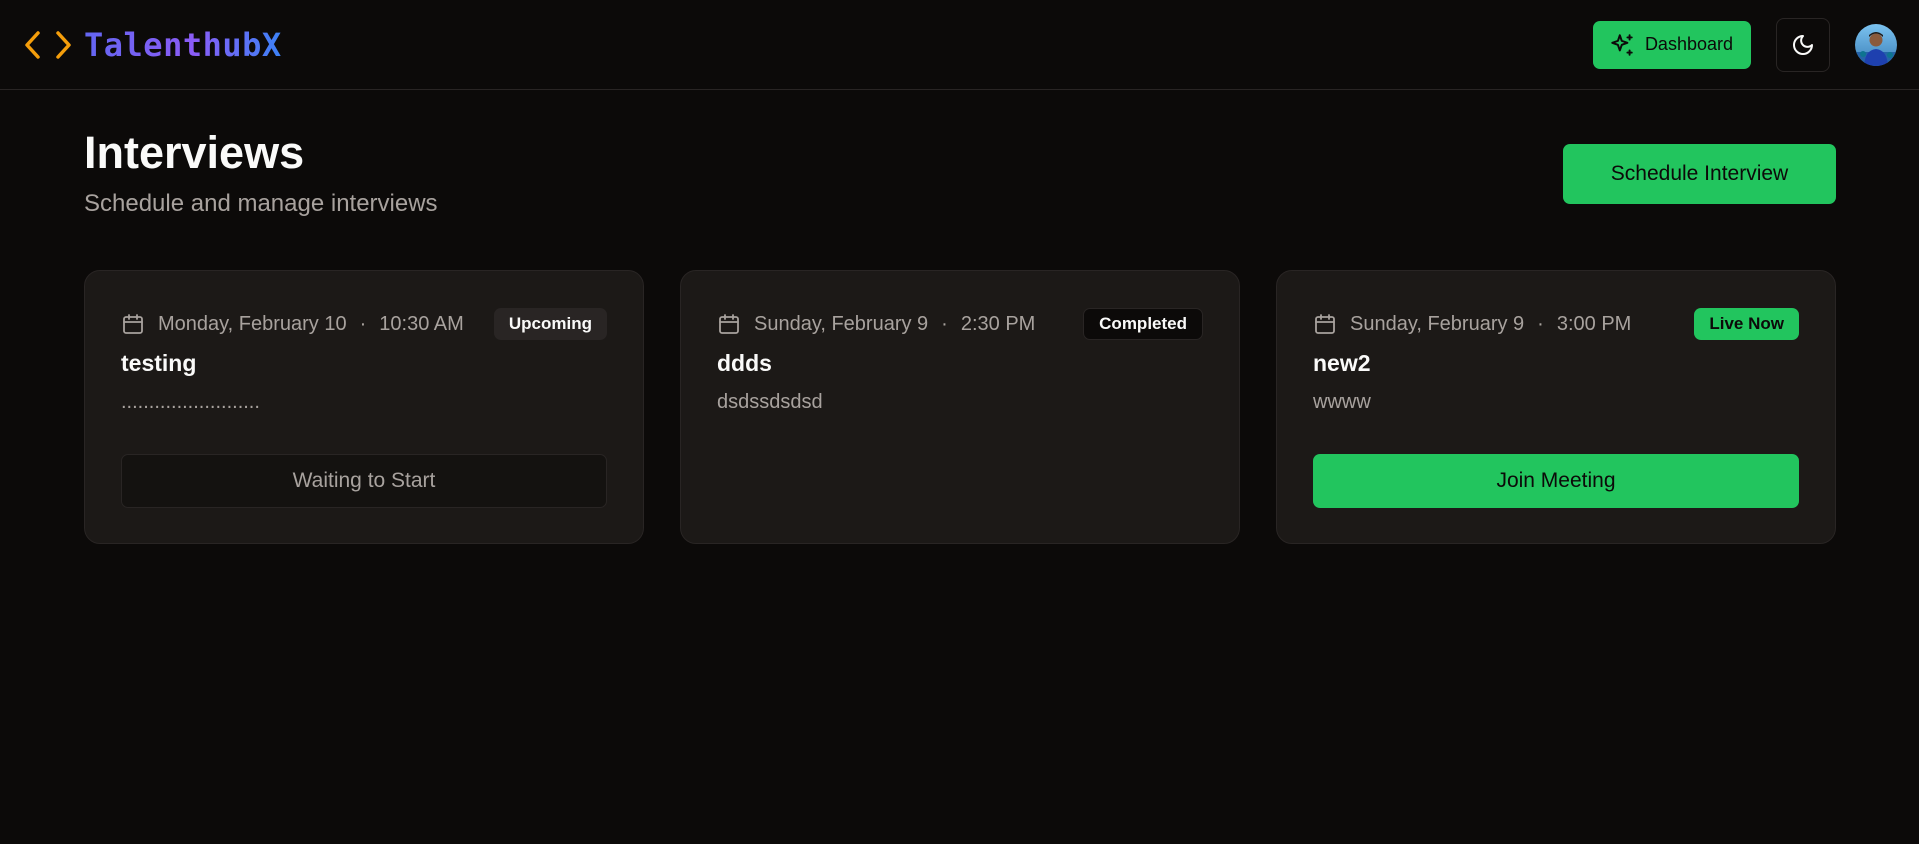  What do you see at coordinates (744, 363) in the screenshot?
I see `interview-title: ddds` at bounding box center [744, 363].